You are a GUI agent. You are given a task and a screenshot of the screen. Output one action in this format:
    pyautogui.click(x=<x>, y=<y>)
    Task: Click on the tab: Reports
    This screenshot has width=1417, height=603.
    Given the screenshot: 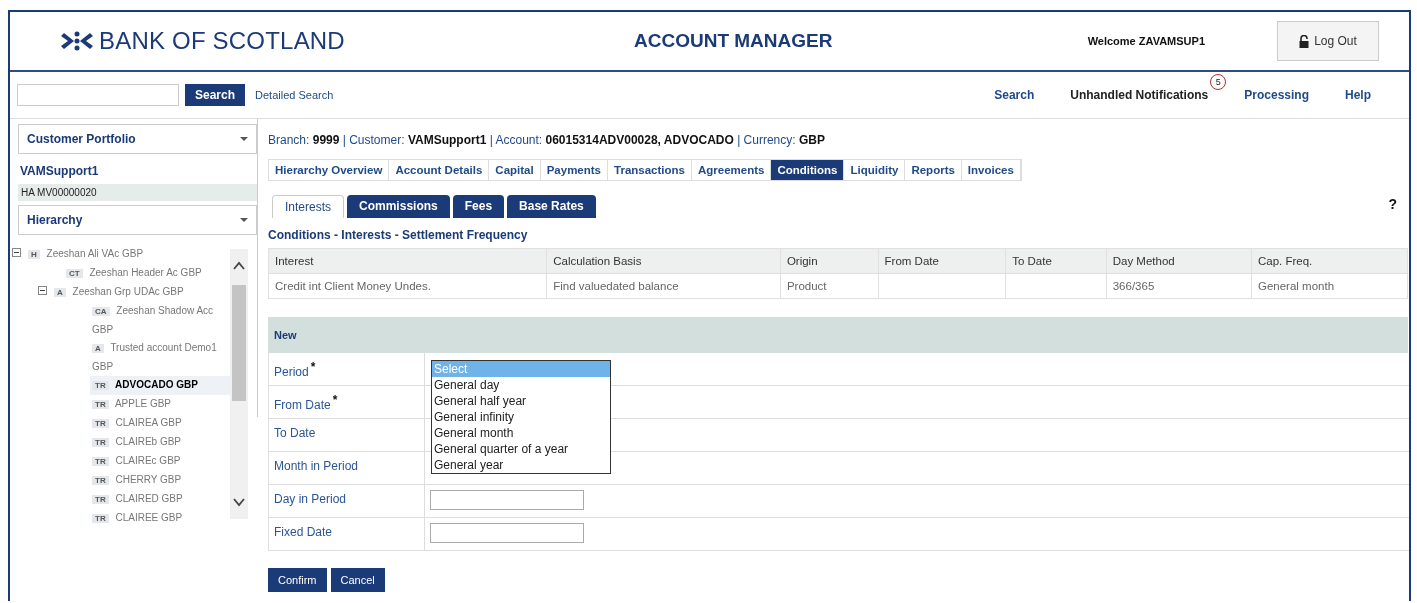 What is the action you would take?
    pyautogui.click(x=933, y=170)
    